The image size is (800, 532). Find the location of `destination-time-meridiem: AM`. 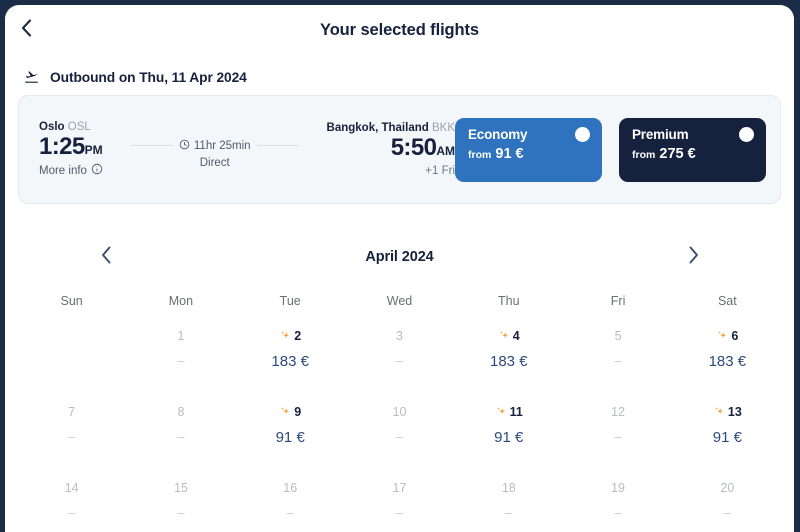

destination-time-meridiem: AM is located at coordinates (445, 150).